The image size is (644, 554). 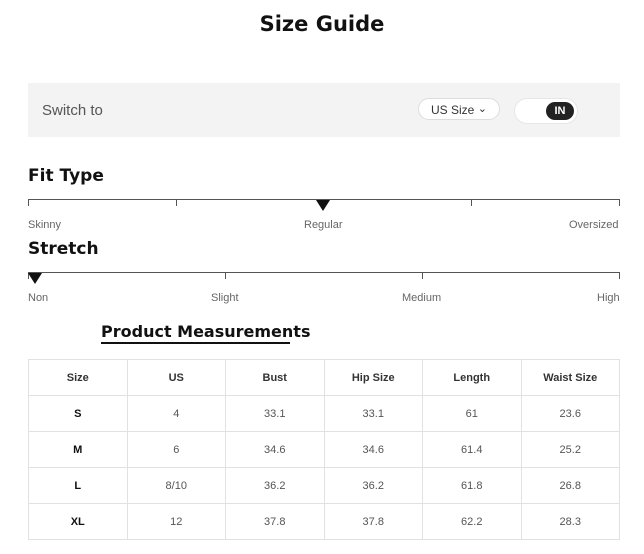 I want to click on unit-toggle: IN, so click(x=546, y=111).